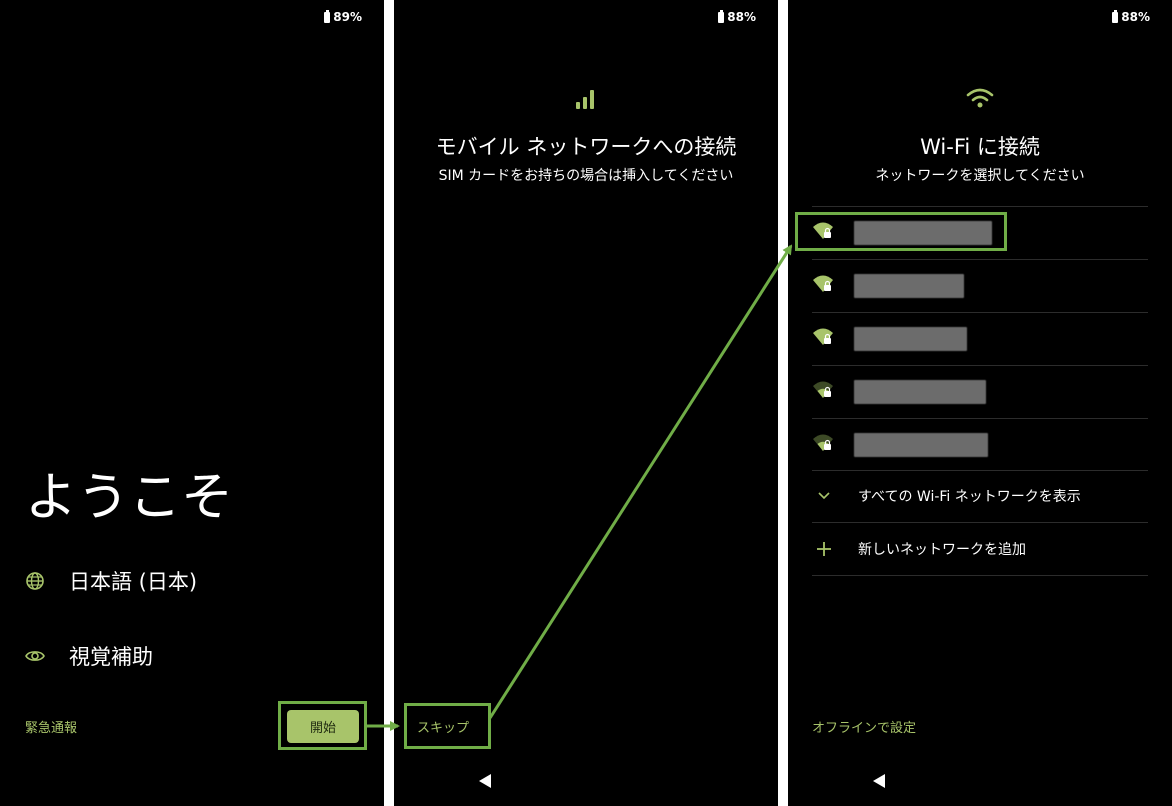 This screenshot has width=1172, height=806. Describe the element at coordinates (443, 726) in the screenshot. I see `skip-button: スキップ` at that location.